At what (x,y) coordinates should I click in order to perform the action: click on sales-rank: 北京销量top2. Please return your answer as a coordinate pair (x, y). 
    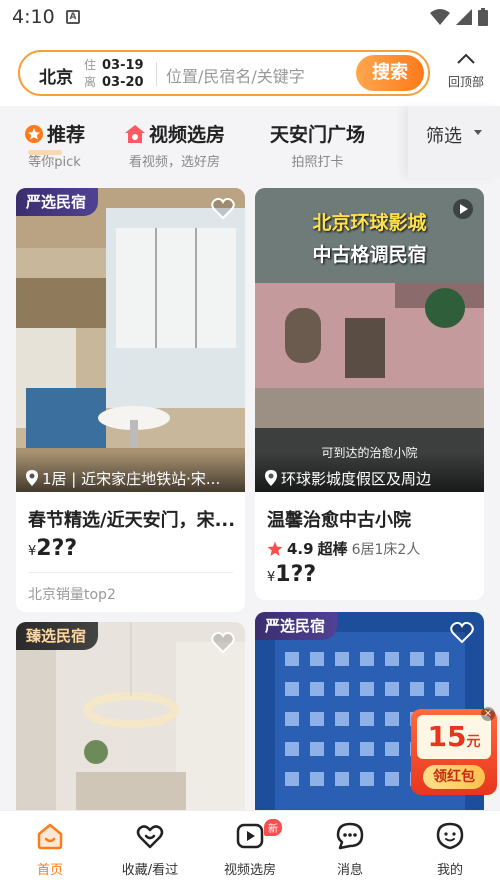
    Looking at the image, I should click on (72, 595).